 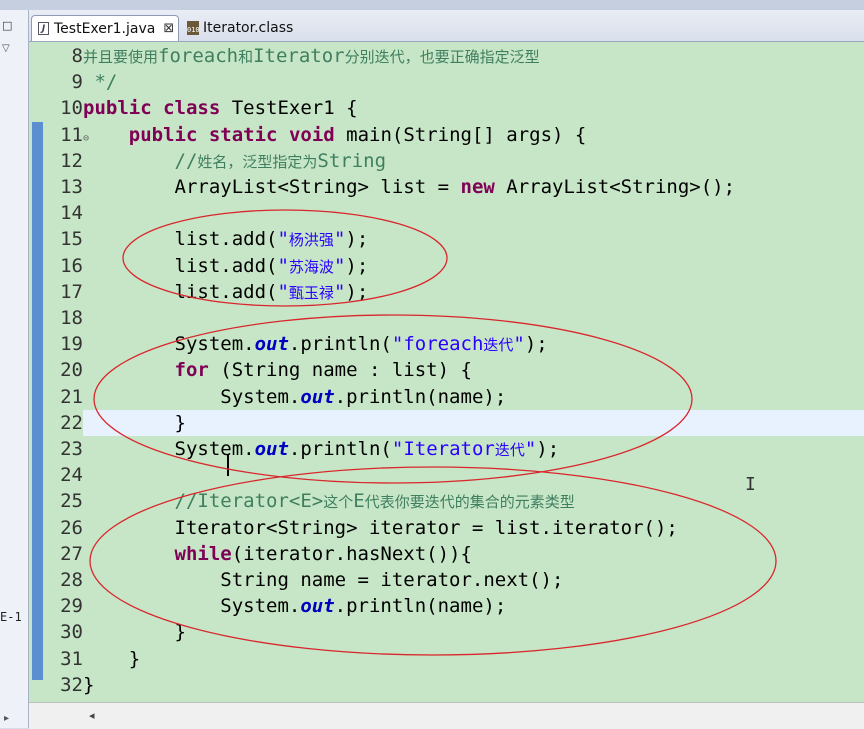 What do you see at coordinates (203, 501) in the screenshot?
I see `code-token: //Iterator<E>` at bounding box center [203, 501].